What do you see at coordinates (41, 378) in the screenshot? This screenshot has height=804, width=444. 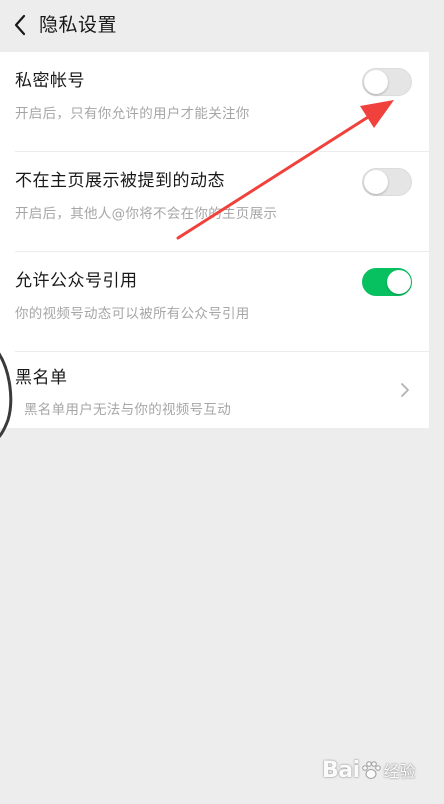 I see `setting-title: 黑名单` at bounding box center [41, 378].